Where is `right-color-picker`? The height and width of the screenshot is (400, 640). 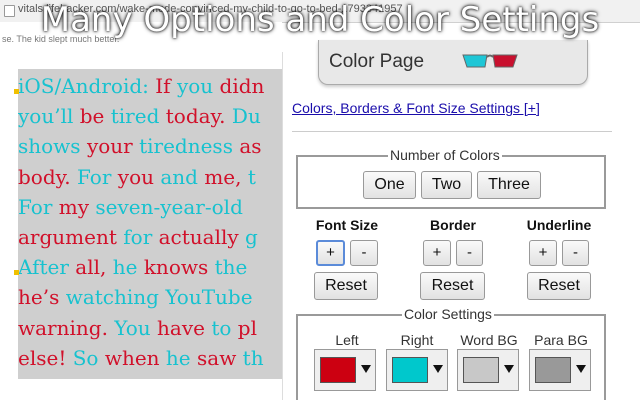
right-color-picker is located at coordinates (417, 370).